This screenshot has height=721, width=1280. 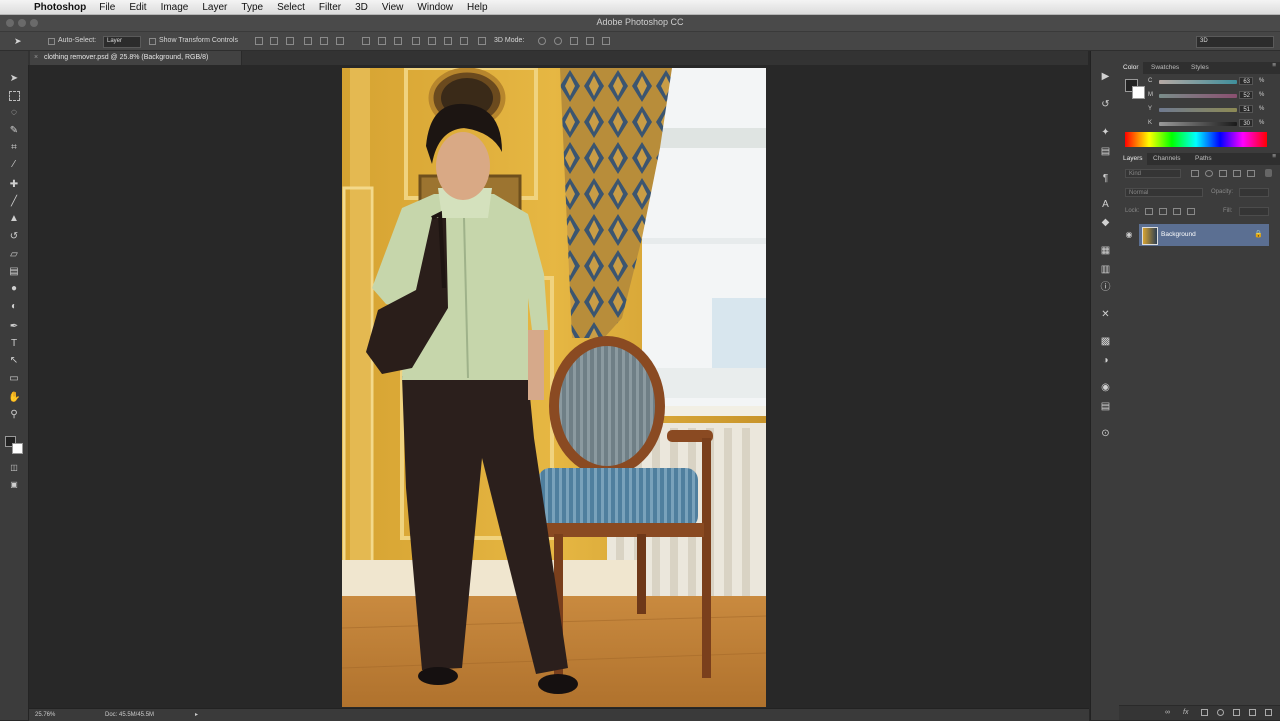 I want to click on crop-tool-icon: ⌗, so click(x=14, y=148).